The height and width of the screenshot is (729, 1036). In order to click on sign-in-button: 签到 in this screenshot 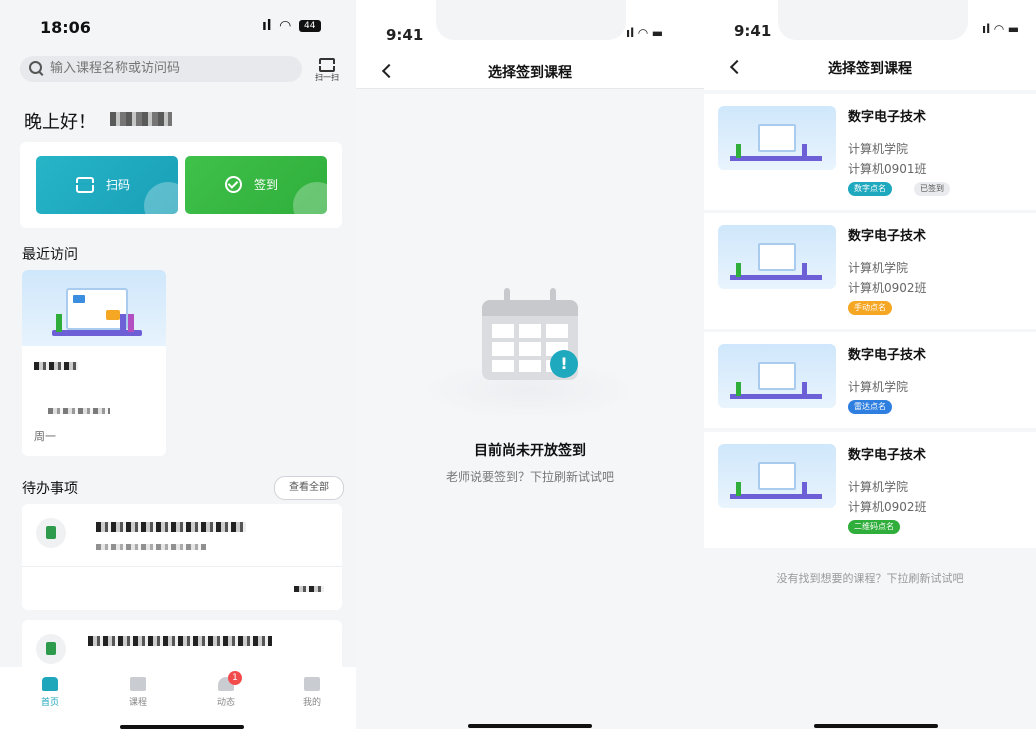, I will do `click(256, 185)`.